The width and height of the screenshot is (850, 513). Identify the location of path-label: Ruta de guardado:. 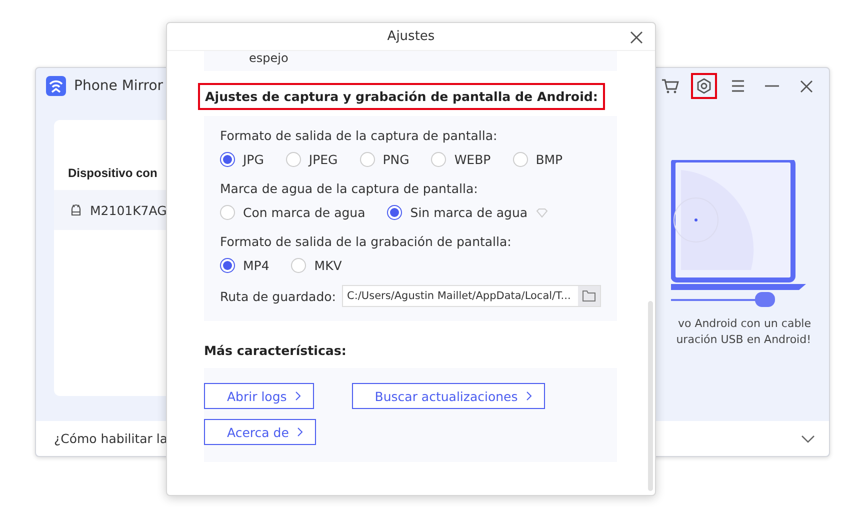
(278, 296).